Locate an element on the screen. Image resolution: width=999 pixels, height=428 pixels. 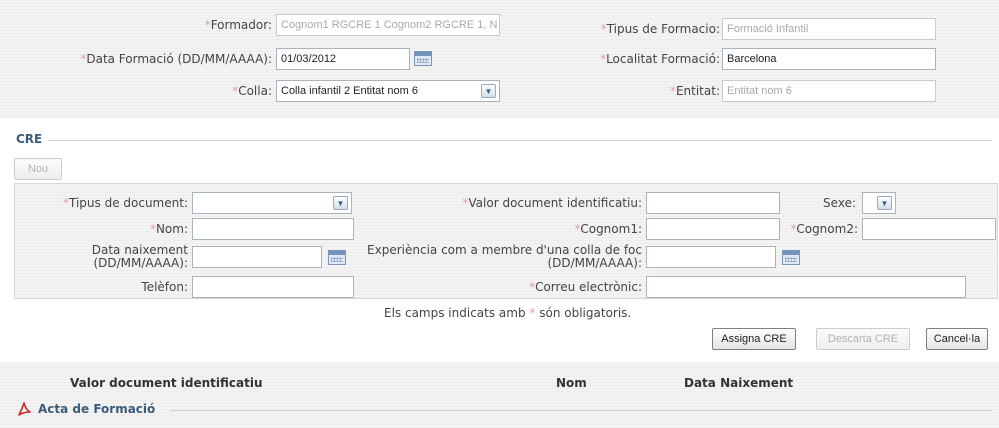
data-formacio-label: *Data Formació (DD/MM/AAAA): is located at coordinates (176, 59).